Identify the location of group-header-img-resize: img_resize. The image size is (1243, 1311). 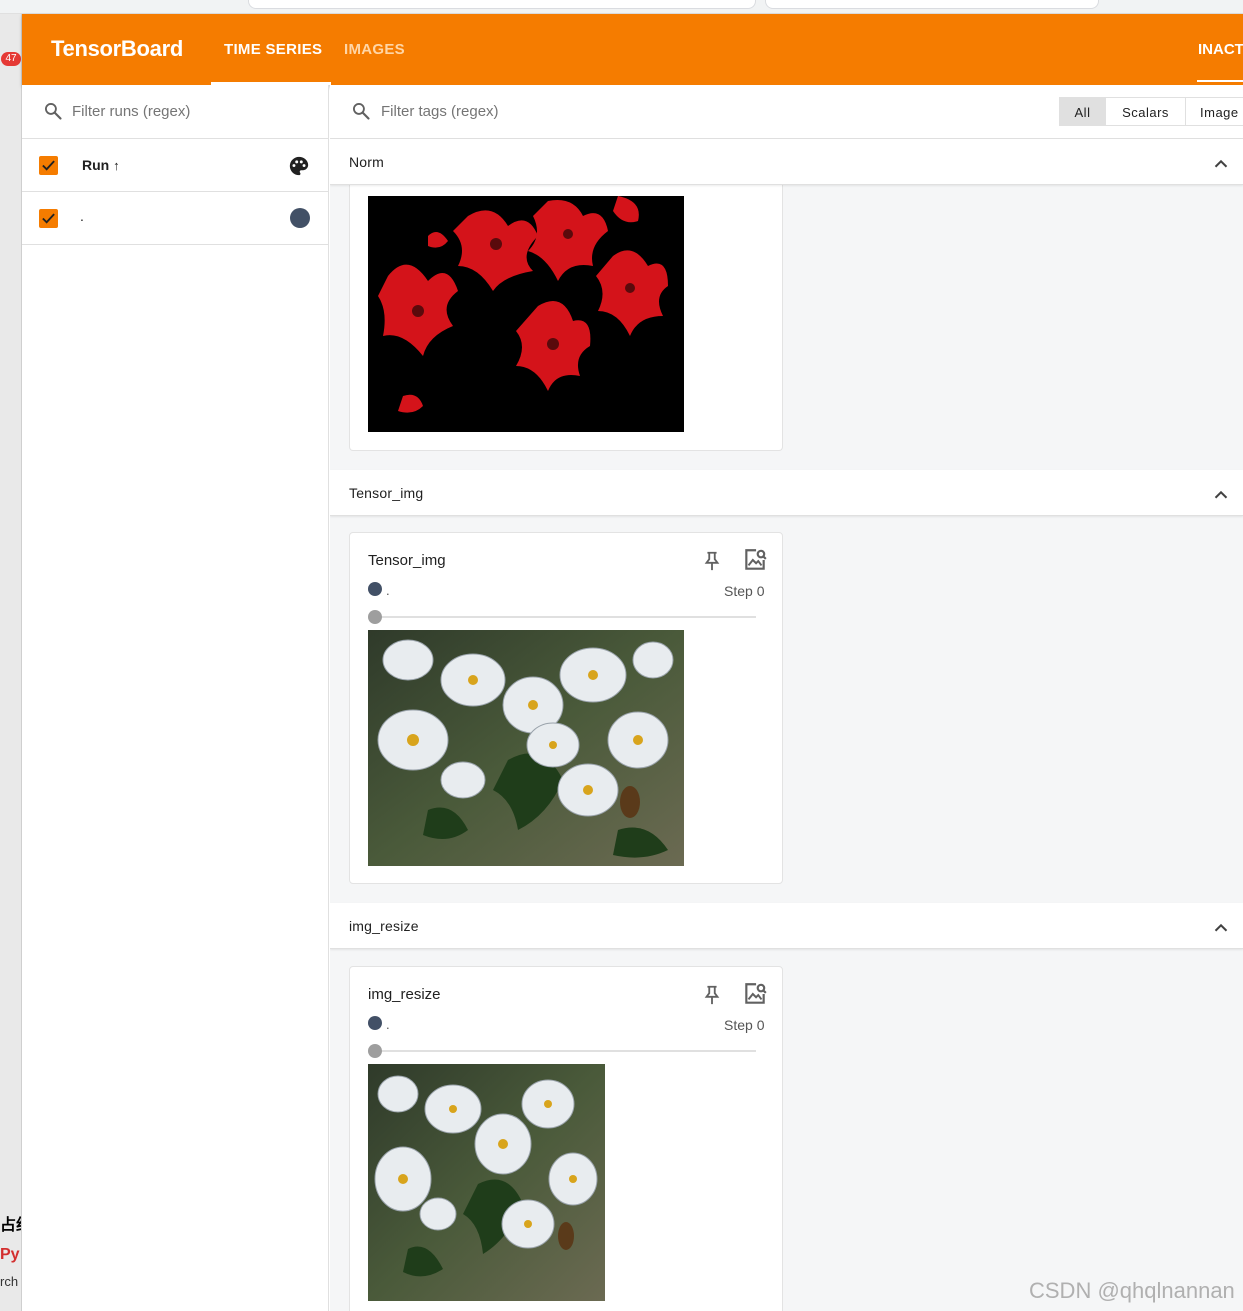
(786, 926).